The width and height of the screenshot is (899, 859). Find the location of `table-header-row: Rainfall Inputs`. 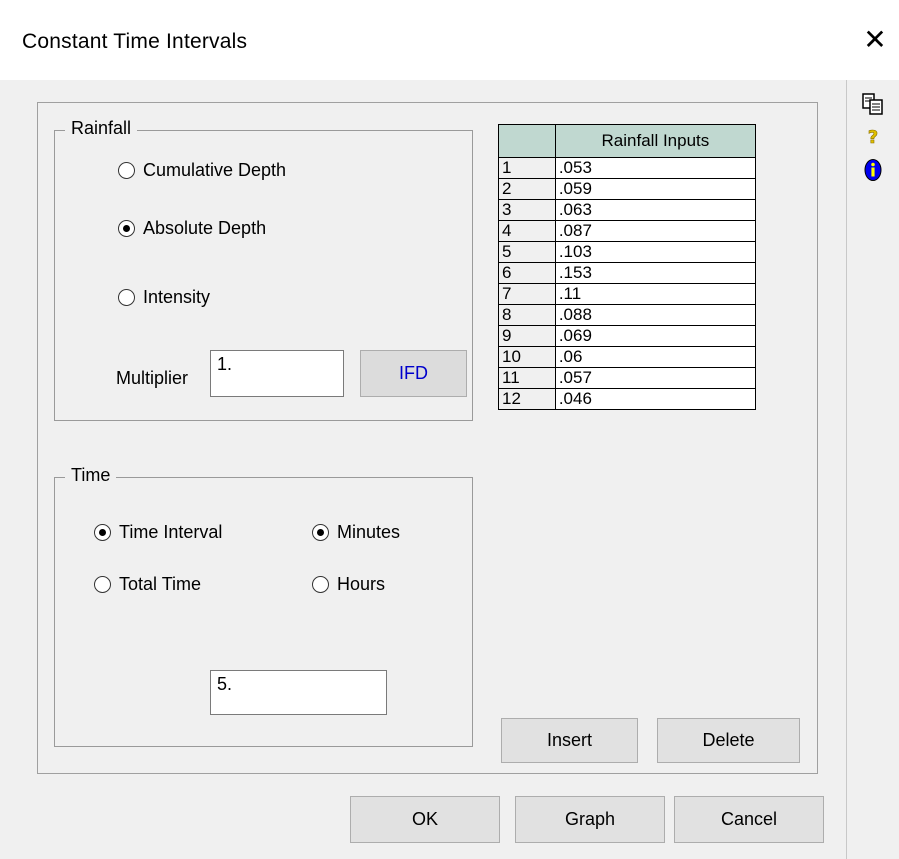

table-header-row: Rainfall Inputs is located at coordinates (627, 141).